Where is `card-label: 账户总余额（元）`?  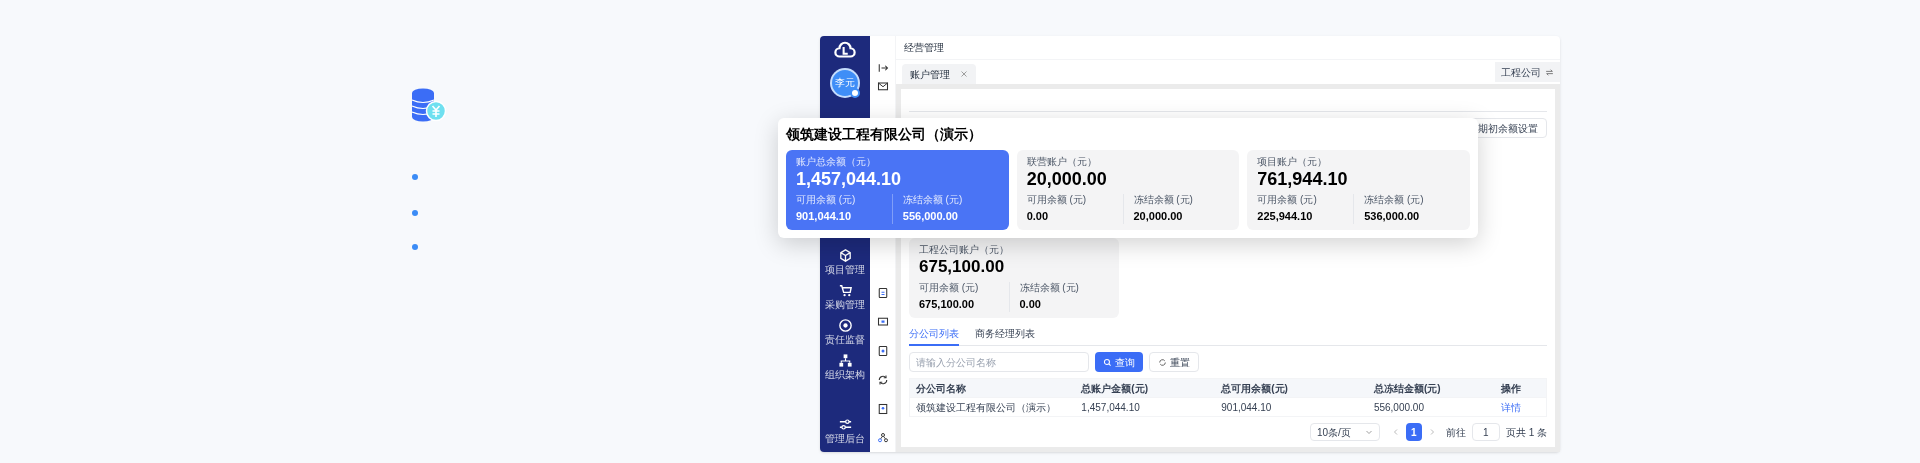 card-label: 账户总余额（元） is located at coordinates (836, 162).